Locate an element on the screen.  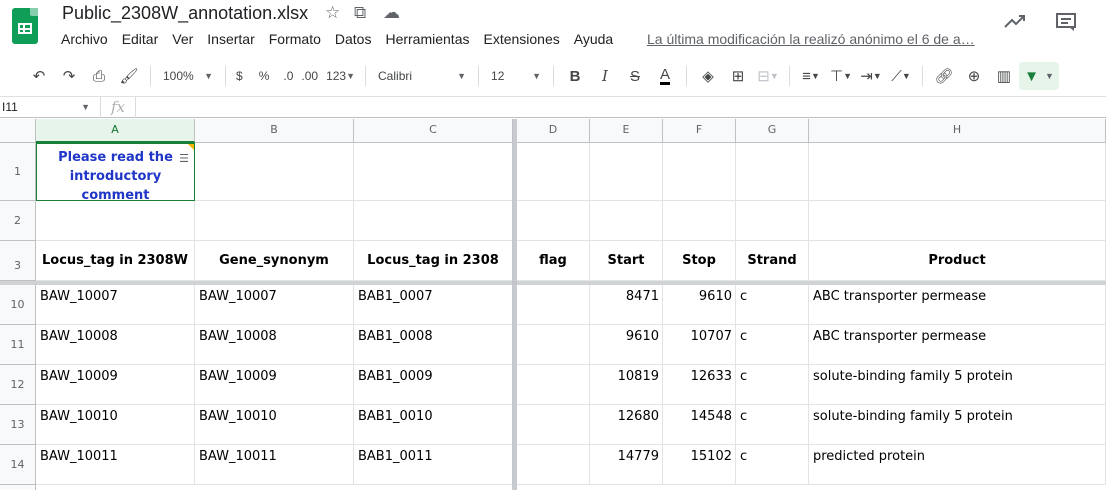
table-row-cell-product: solute-binding family 5 protein is located at coordinates (957, 425).